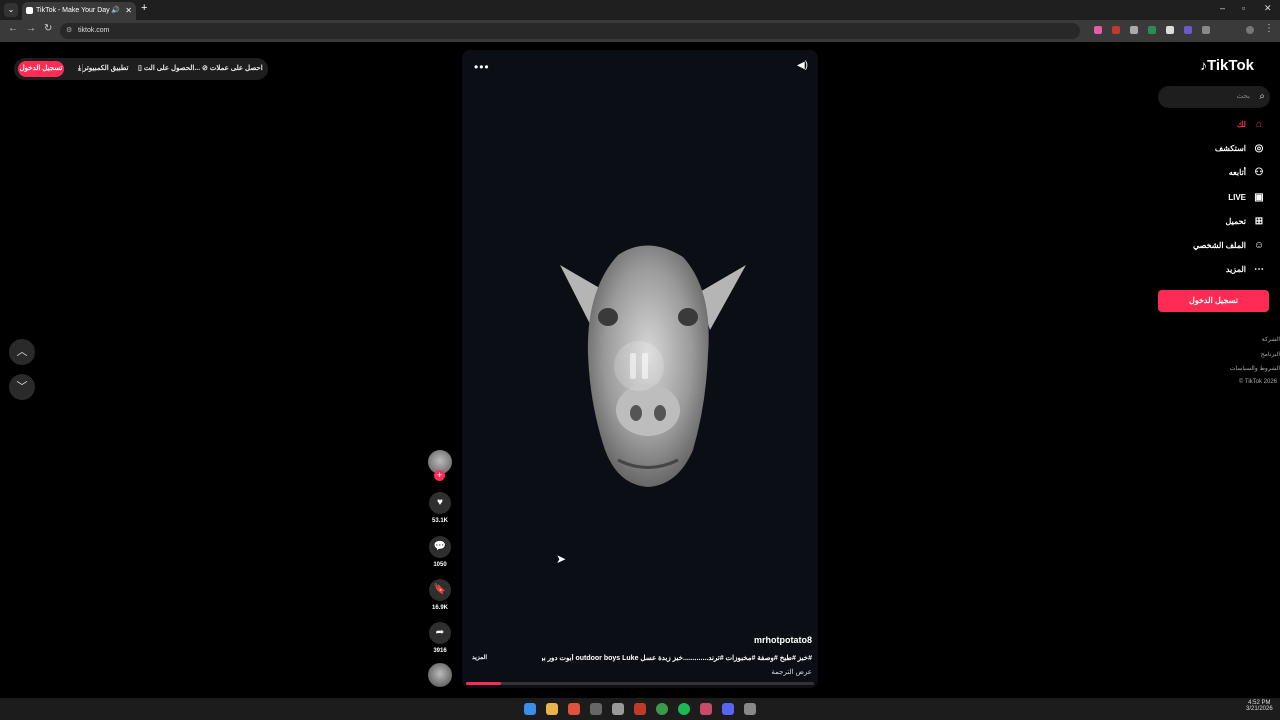  Describe the element at coordinates (440, 651) in the screenshot. I see `share-count: 3916` at that location.